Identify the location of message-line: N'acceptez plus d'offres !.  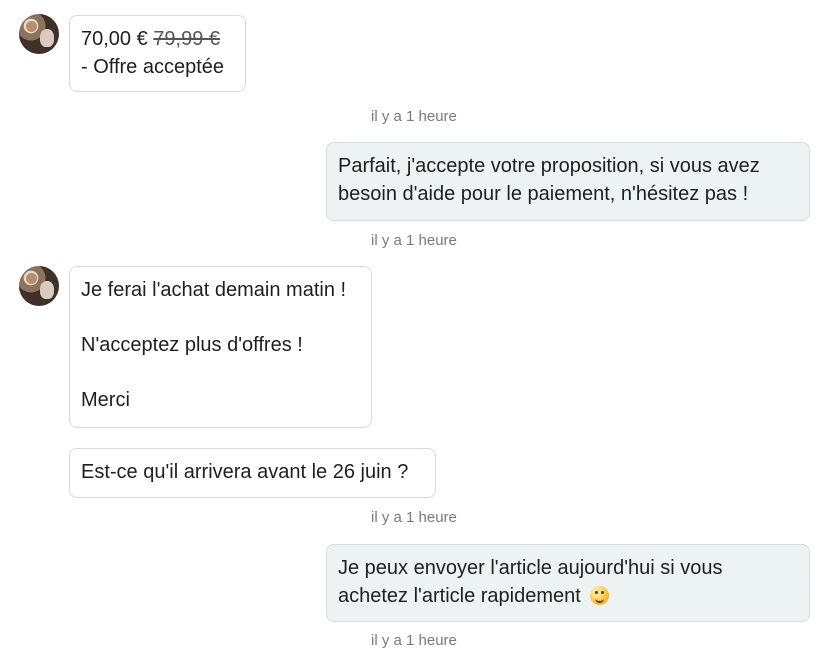
(192, 345).